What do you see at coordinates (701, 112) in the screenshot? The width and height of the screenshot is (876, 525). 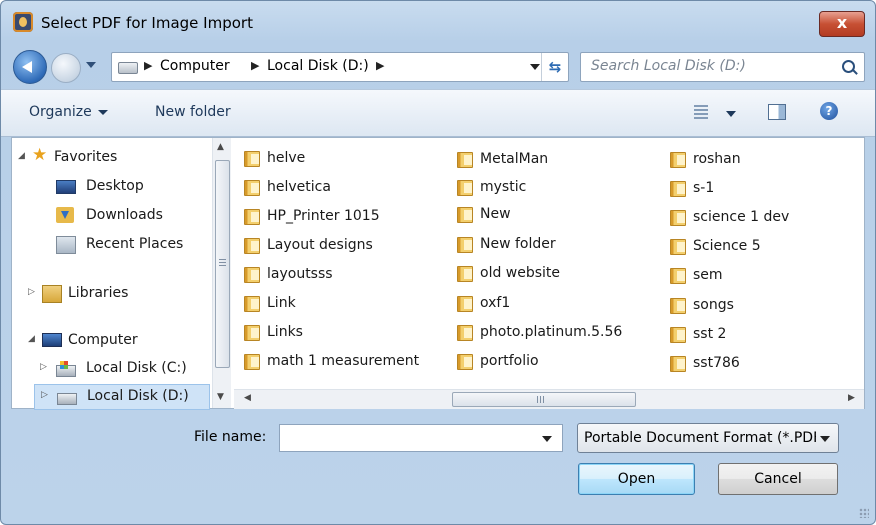 I see `views-icon` at bounding box center [701, 112].